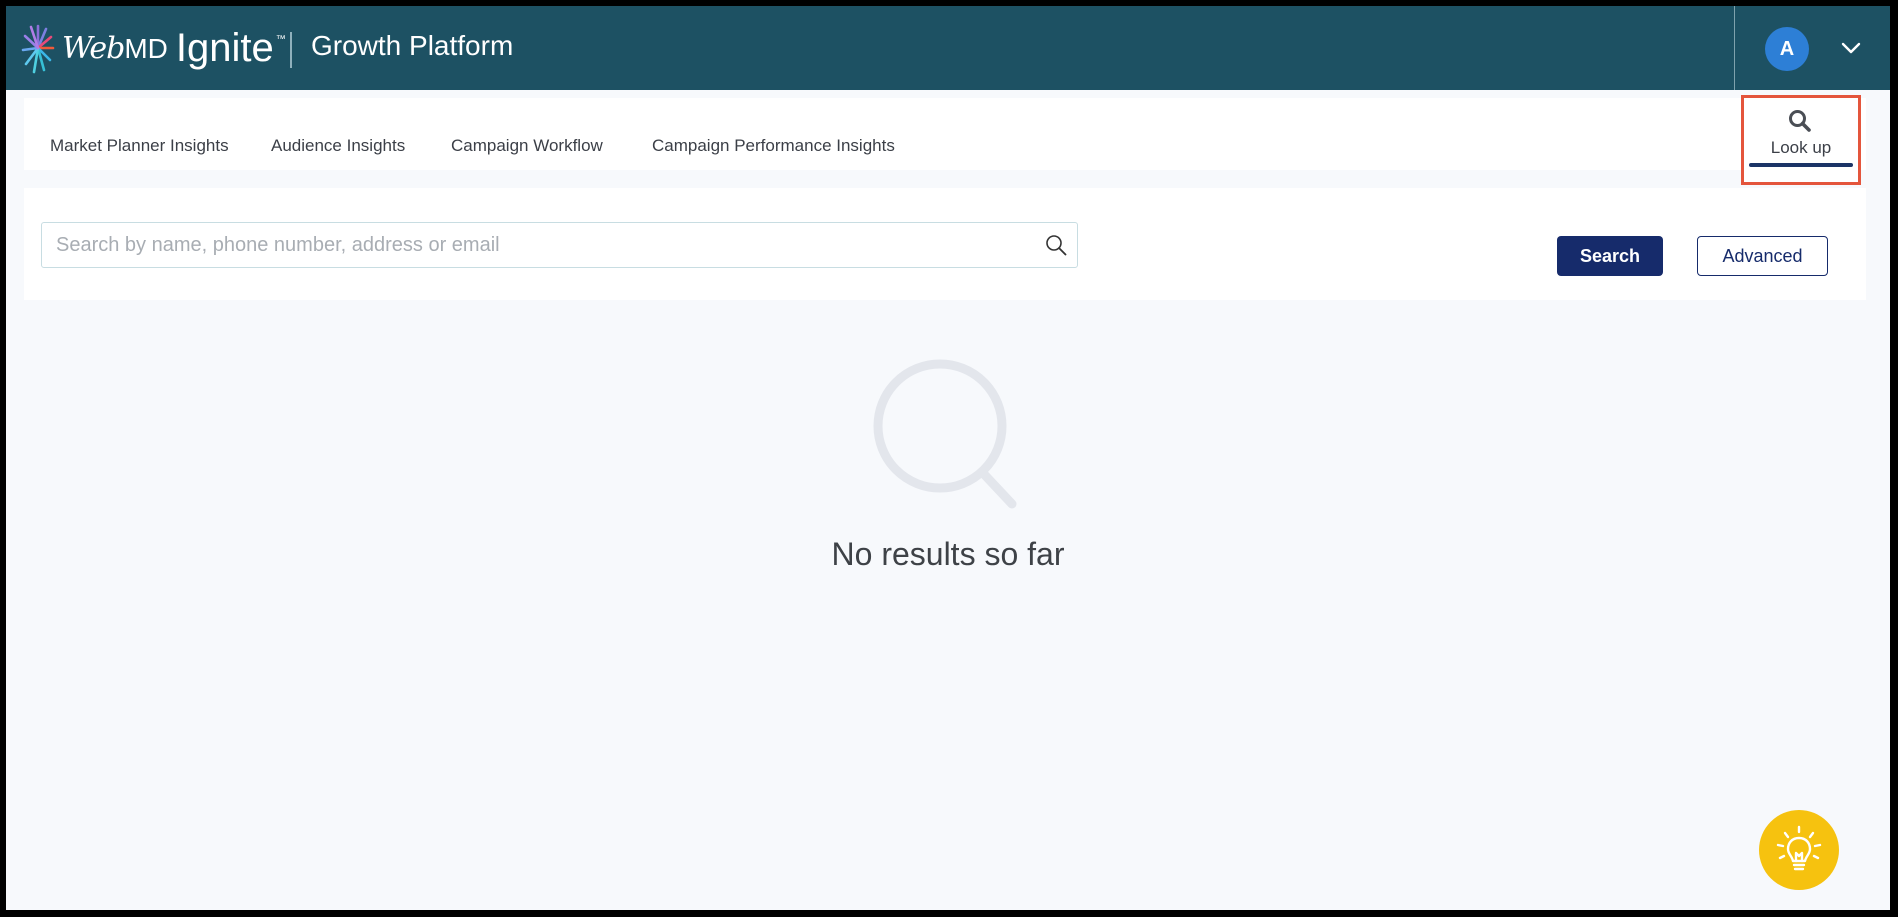 The height and width of the screenshot is (917, 1898). I want to click on nav-item-campaign-workflow: Campaign Workflow, so click(527, 146).